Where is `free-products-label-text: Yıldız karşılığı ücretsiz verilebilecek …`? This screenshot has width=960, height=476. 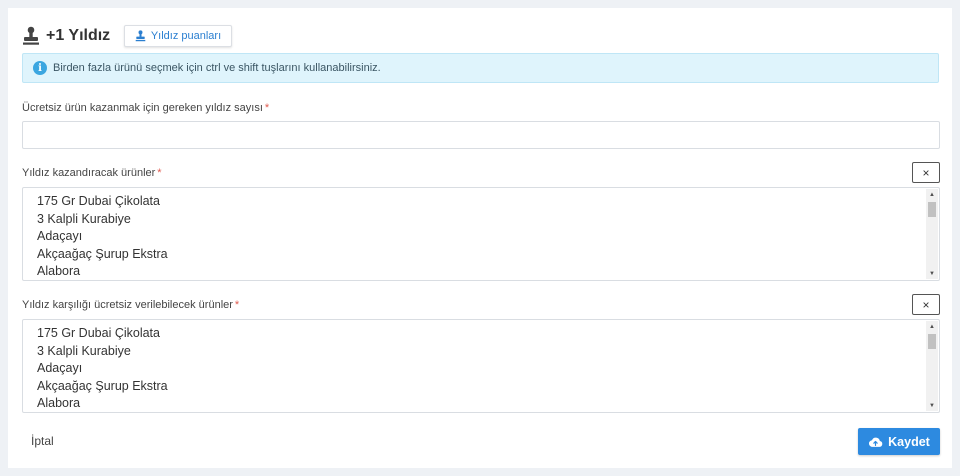
free-products-label-text: Yıldız karşılığı ücretsiz verilebilecek … is located at coordinates (127, 305).